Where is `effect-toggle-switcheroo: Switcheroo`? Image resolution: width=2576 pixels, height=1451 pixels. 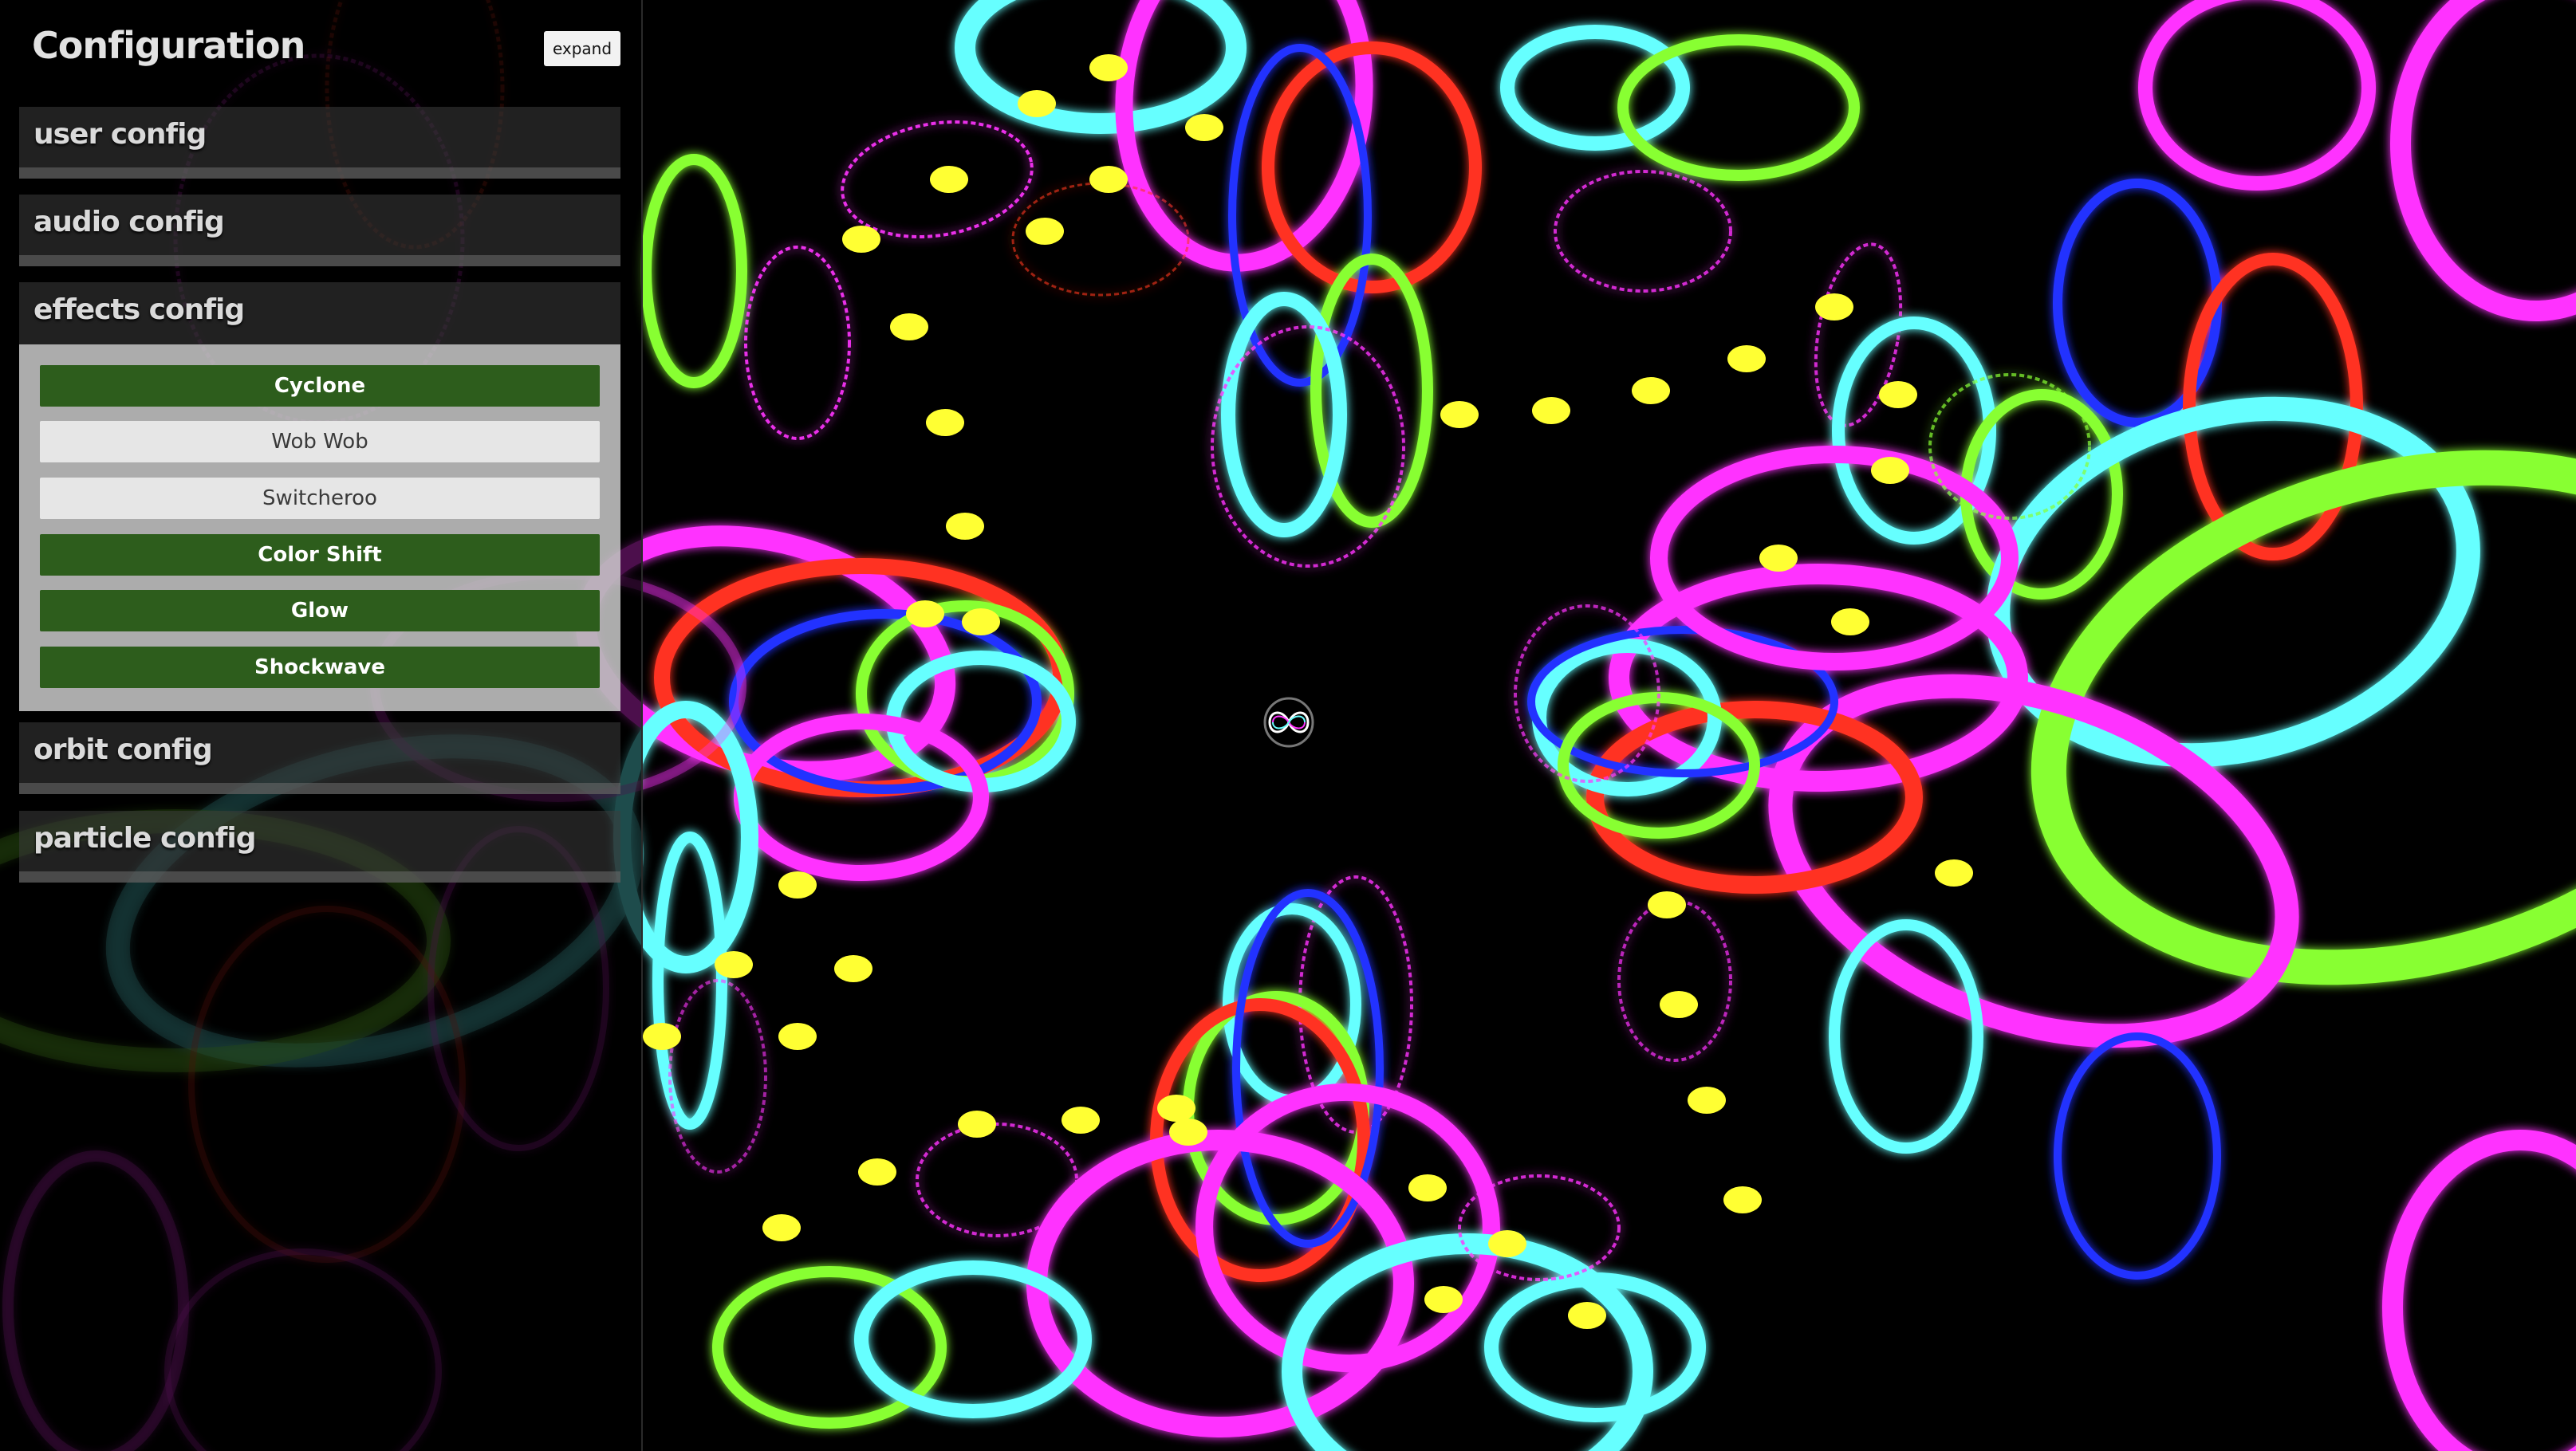
effect-toggle-switcheroo: Switcheroo is located at coordinates (320, 498).